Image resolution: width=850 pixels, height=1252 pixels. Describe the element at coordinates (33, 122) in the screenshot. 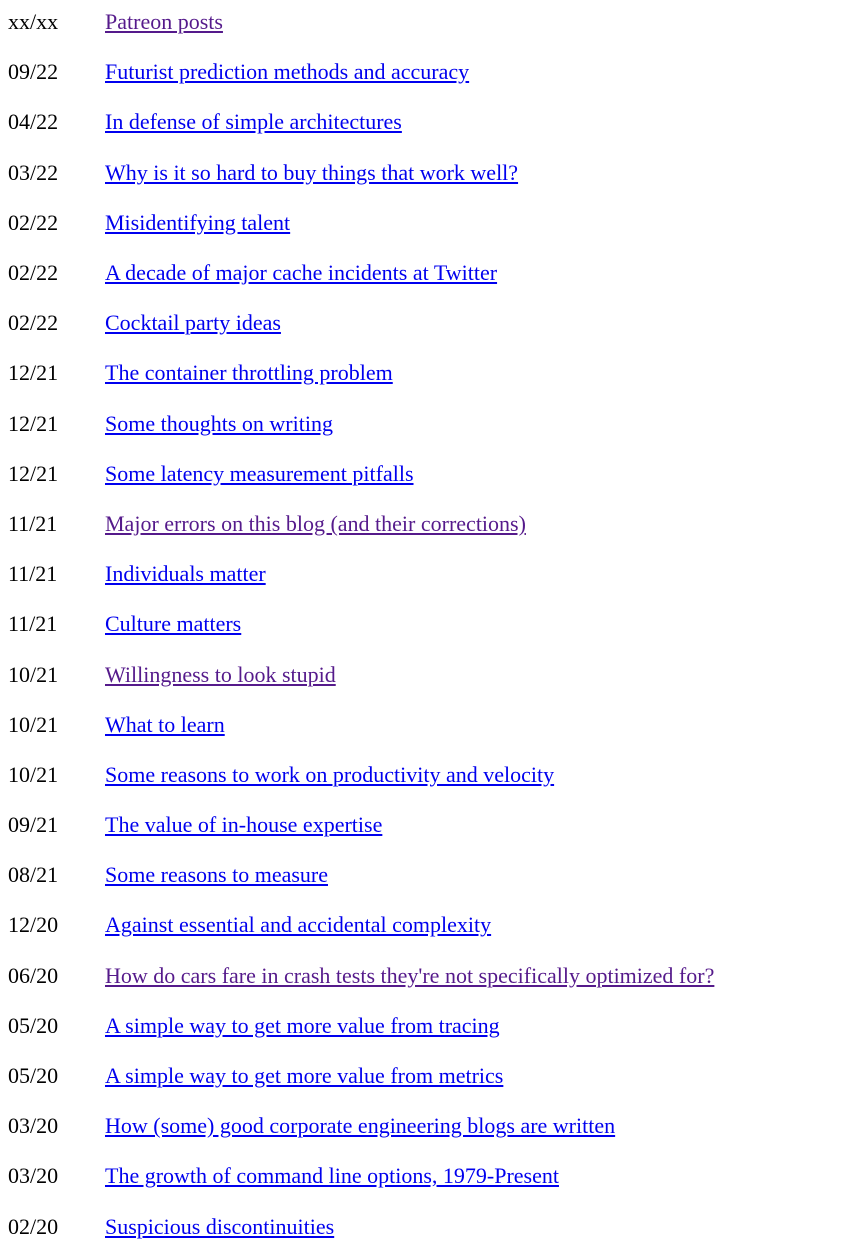

I see `post-date: 04/22` at that location.